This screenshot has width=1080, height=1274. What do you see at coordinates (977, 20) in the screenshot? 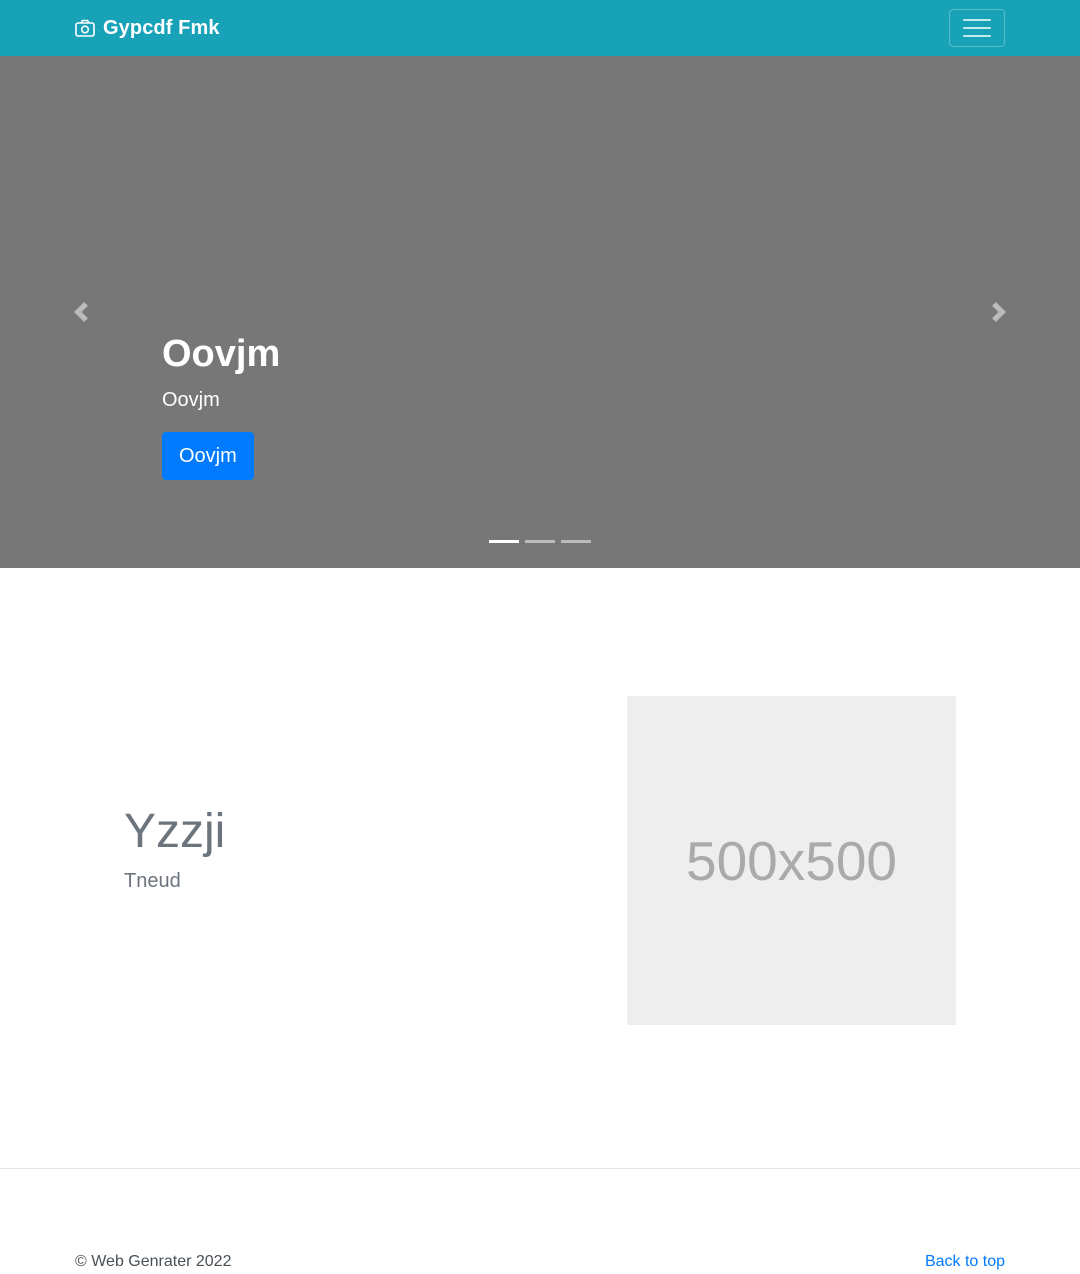
I see `hamburger-menu-icon` at bounding box center [977, 20].